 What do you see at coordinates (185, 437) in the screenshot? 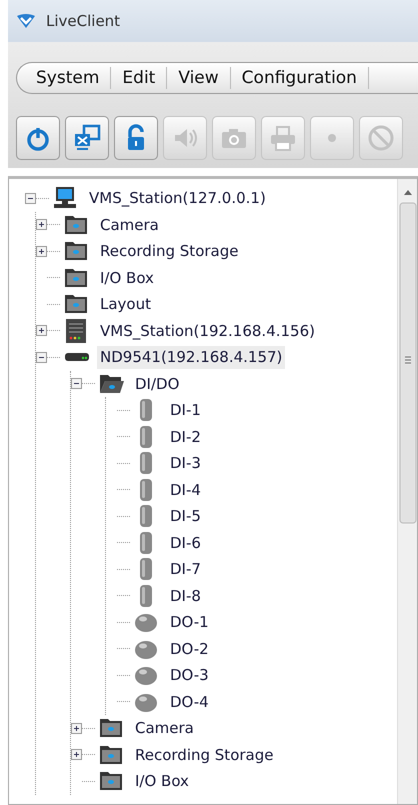
I see `tree-item: DI-2` at bounding box center [185, 437].